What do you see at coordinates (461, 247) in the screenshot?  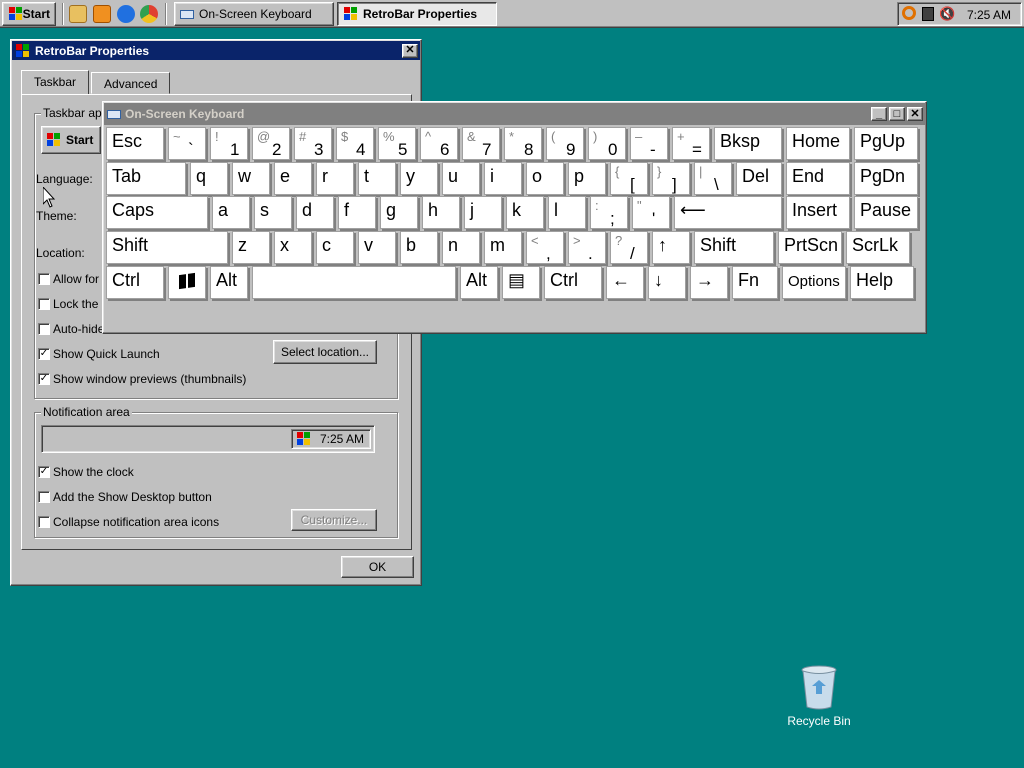 I see `key-n: n` at bounding box center [461, 247].